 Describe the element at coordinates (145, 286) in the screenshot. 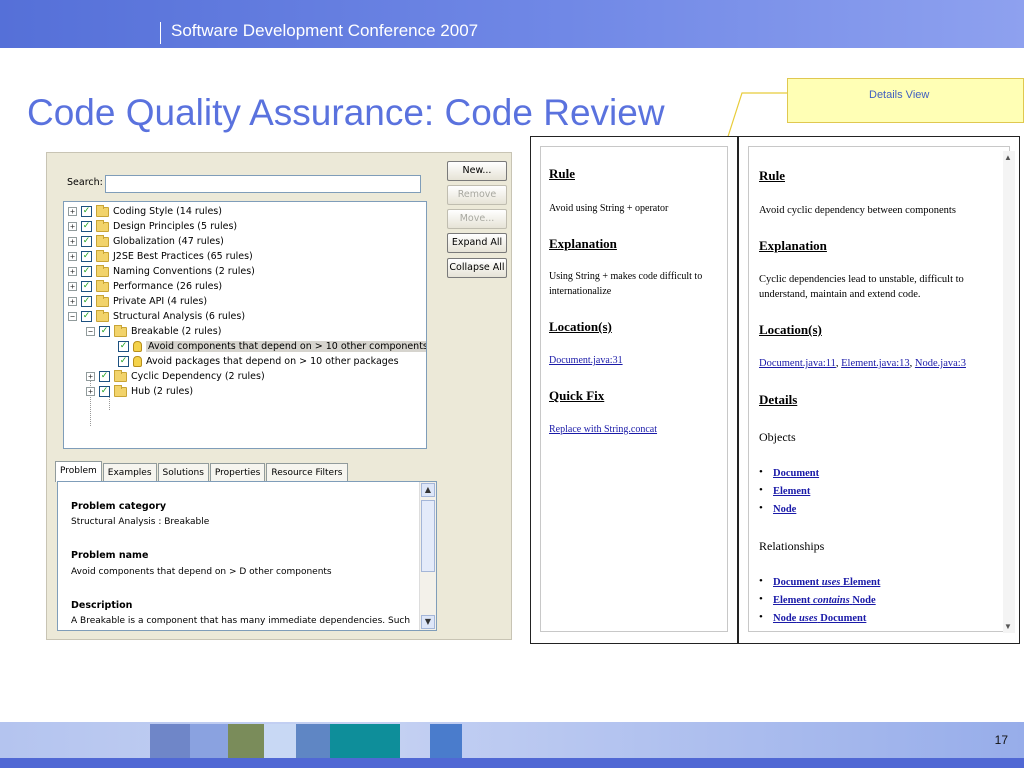

I see `tree-item: + ✓ Performance (26 rules)` at that location.